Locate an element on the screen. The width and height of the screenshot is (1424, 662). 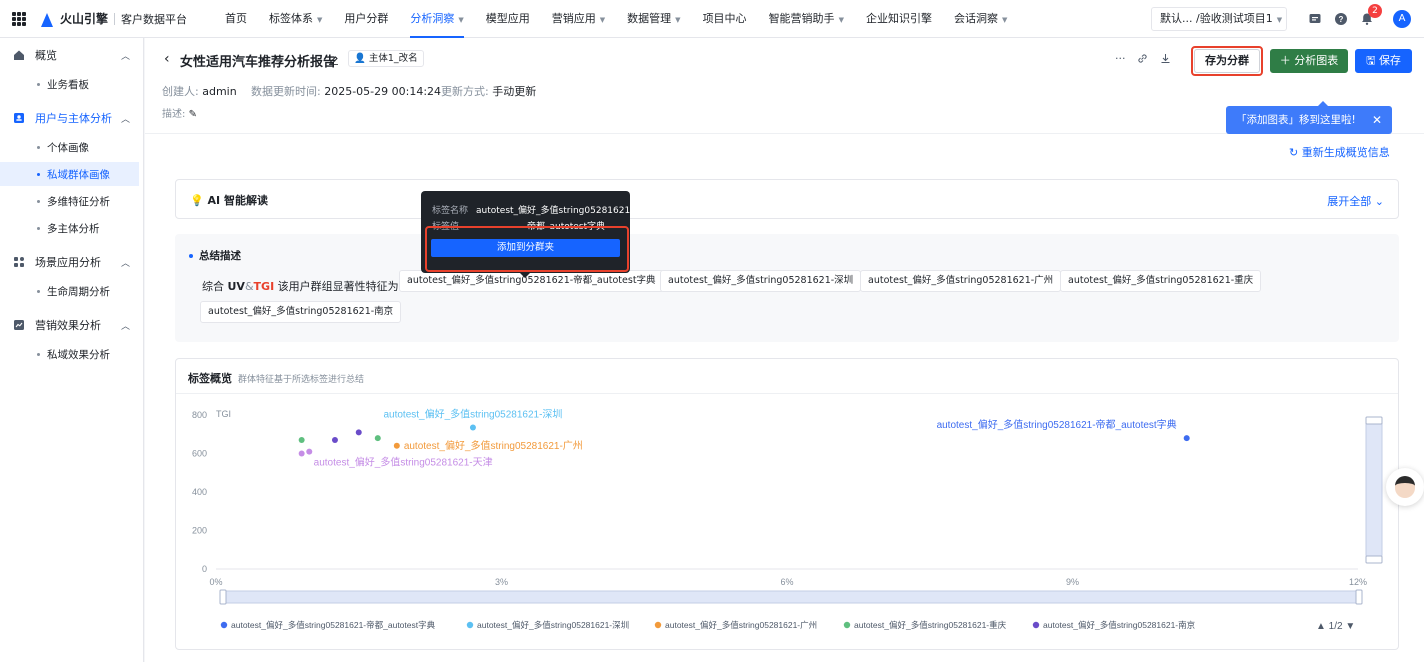
slider-handle-left is located at coordinates (223, 597).